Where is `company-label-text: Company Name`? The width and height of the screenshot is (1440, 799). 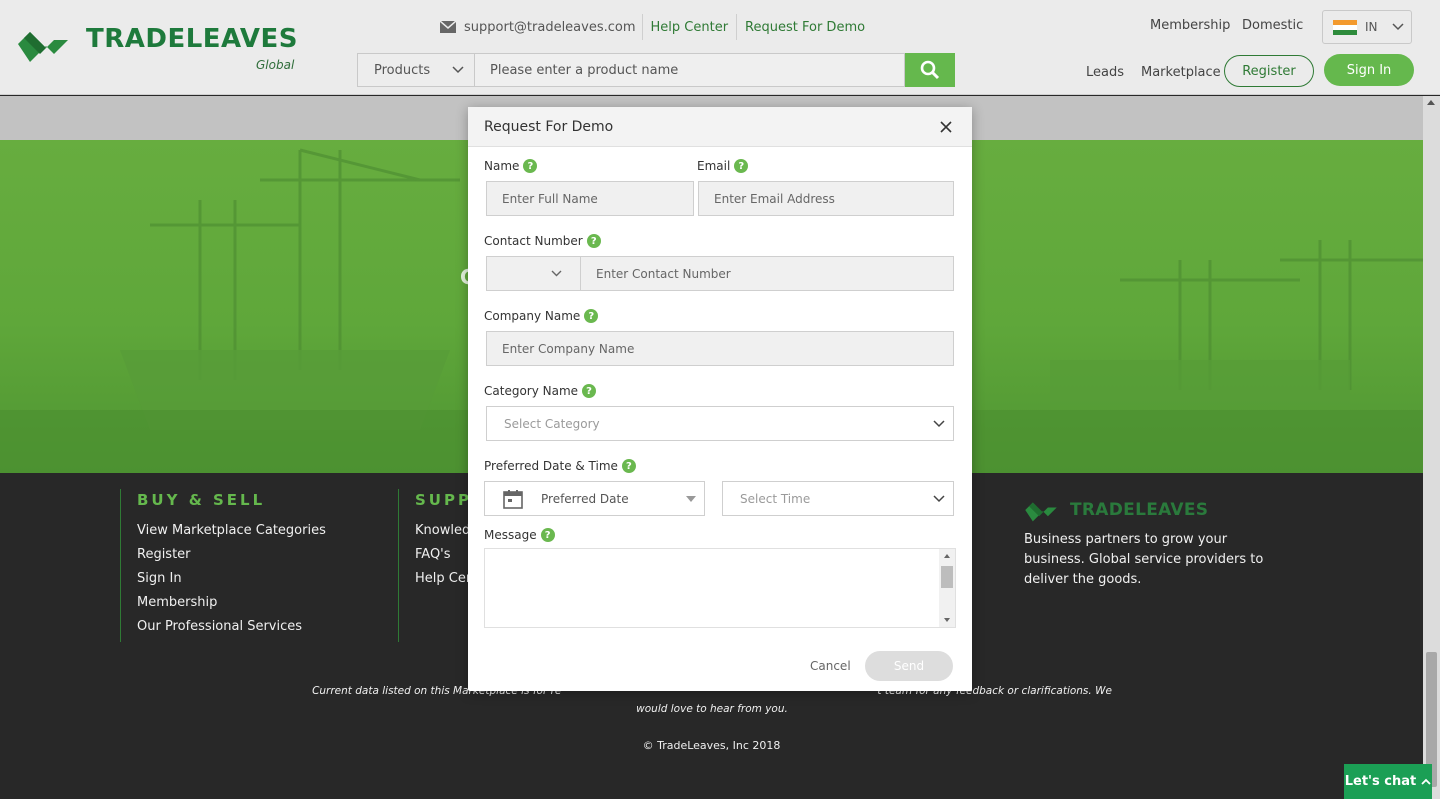
company-label-text: Company Name is located at coordinates (532, 316).